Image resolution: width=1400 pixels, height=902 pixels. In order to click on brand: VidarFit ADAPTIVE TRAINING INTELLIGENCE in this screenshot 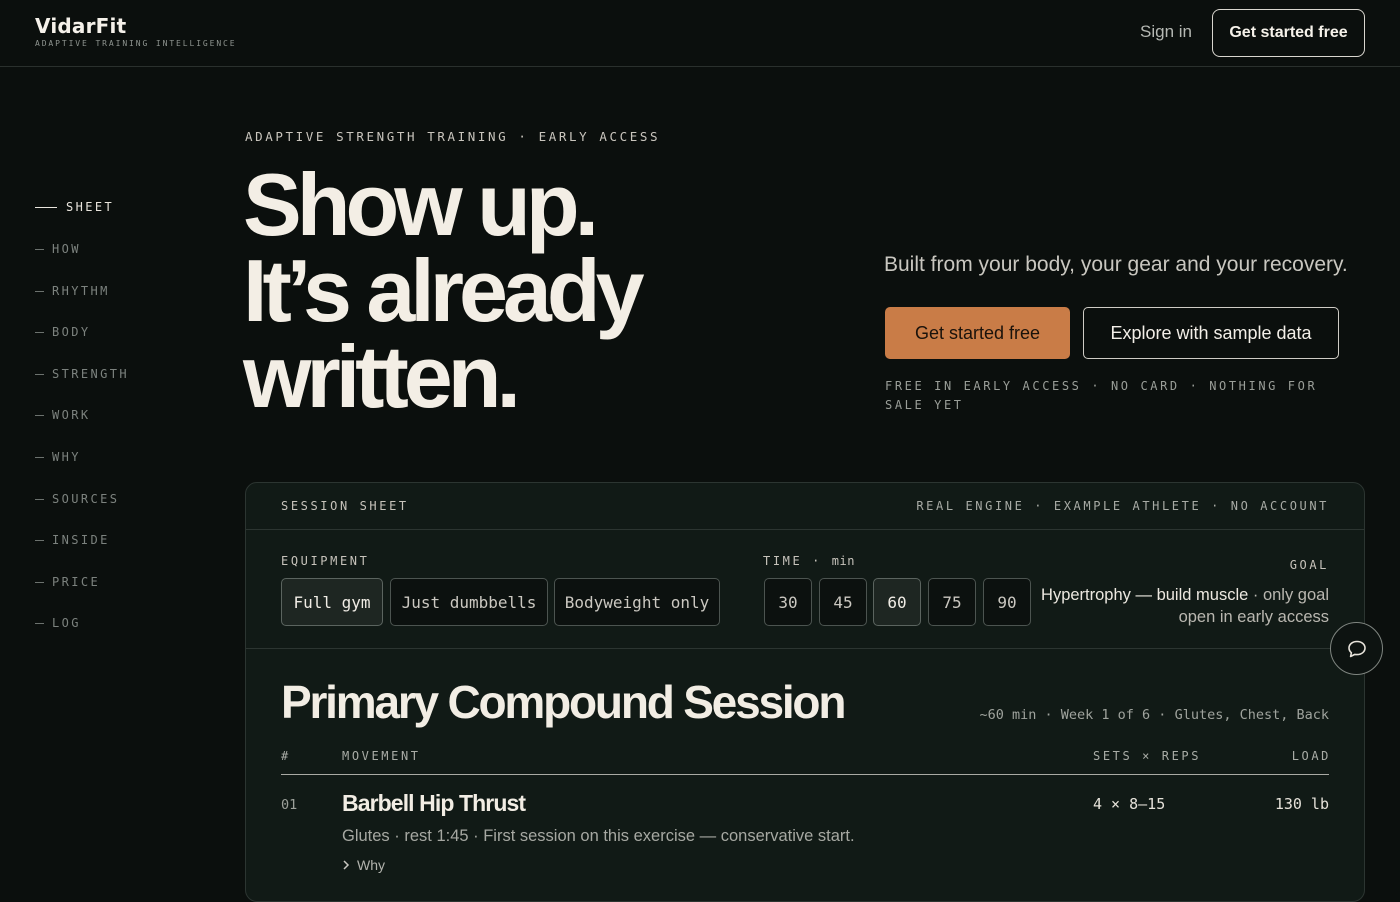, I will do `click(136, 31)`.